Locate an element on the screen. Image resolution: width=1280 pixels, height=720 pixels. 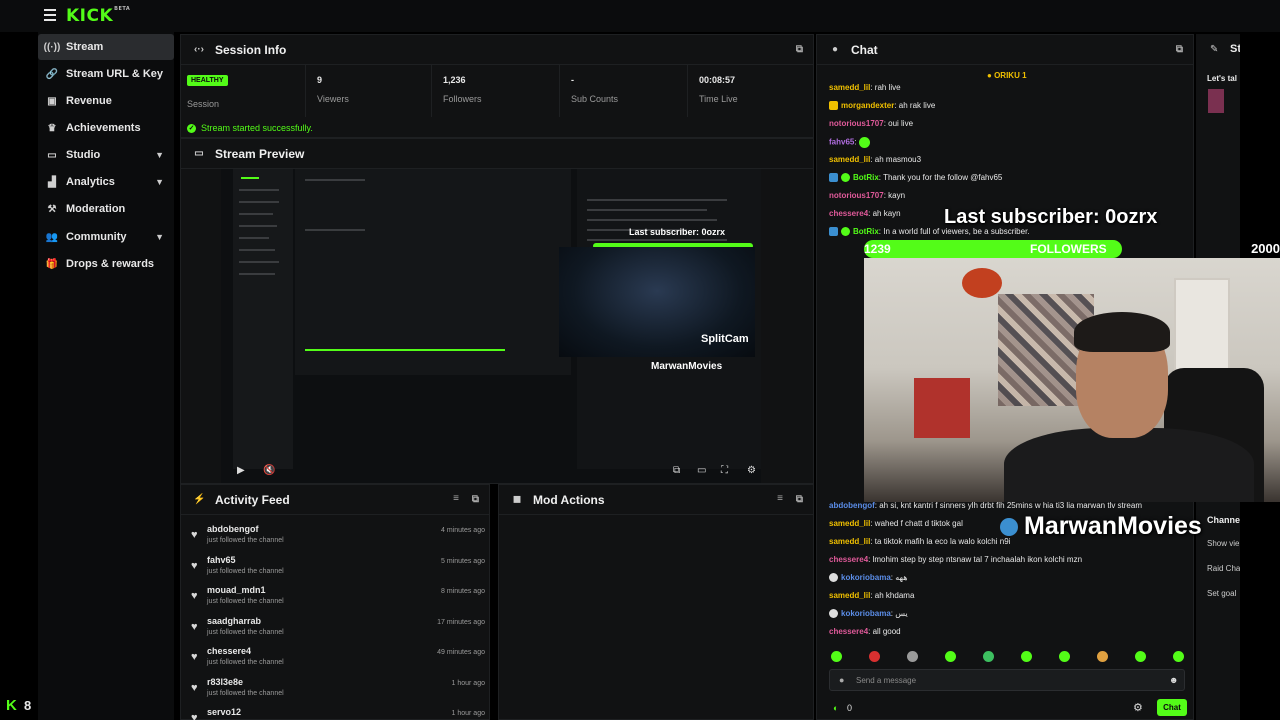
panel-header: ‹·› Session Info ⧉ is located at coordinates (497, 50).